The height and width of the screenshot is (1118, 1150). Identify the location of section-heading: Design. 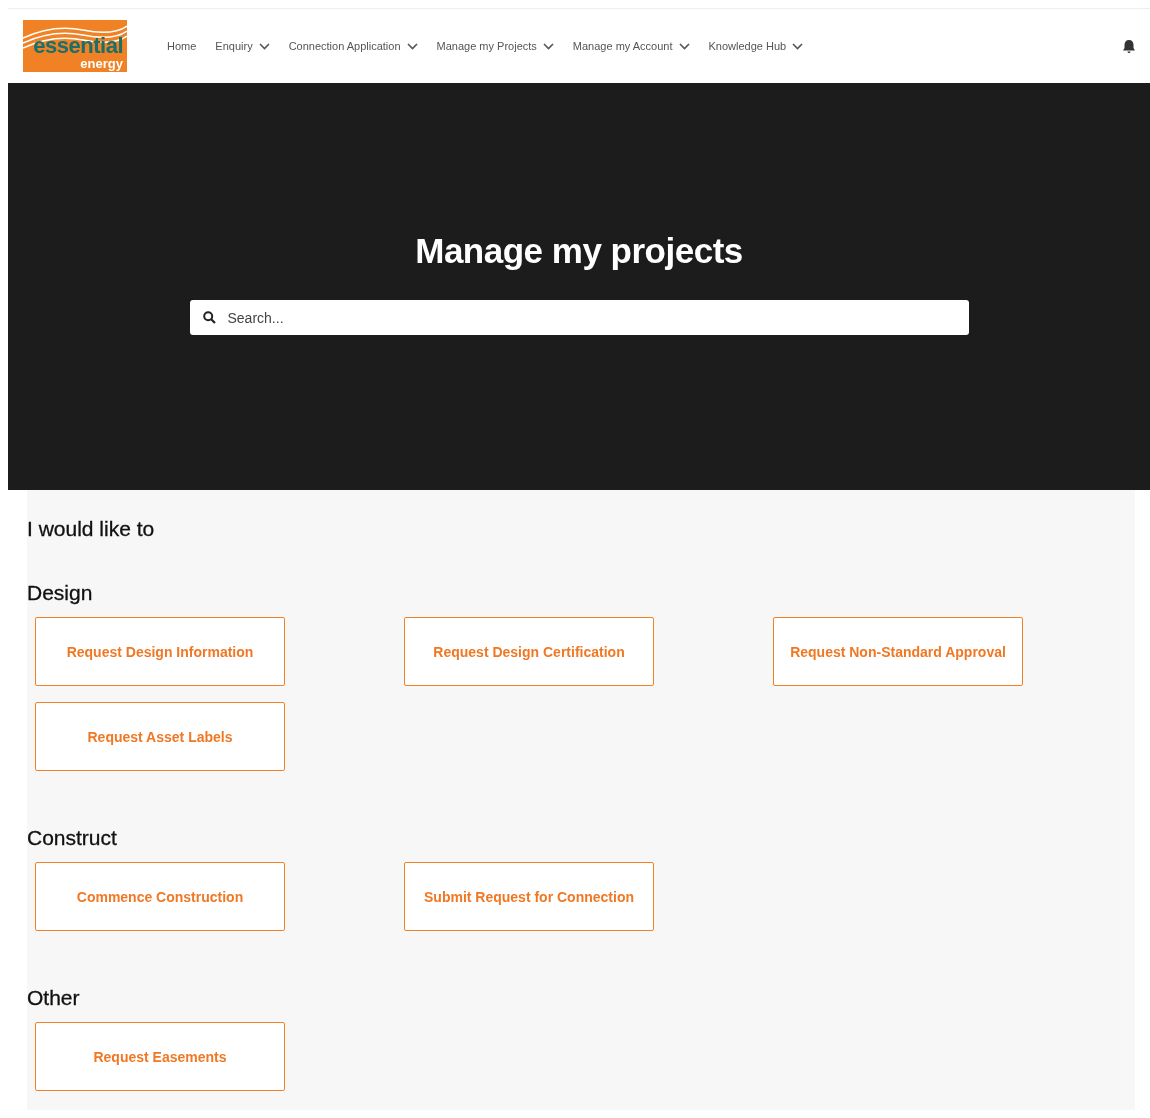
(60, 593).